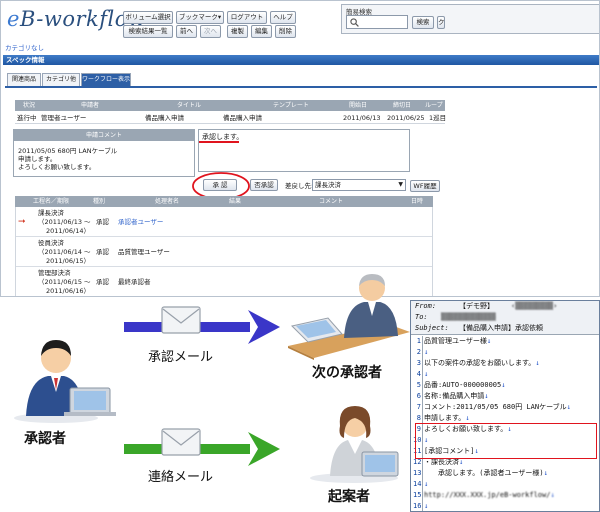  I want to click on edit-button: 編集, so click(261, 31).